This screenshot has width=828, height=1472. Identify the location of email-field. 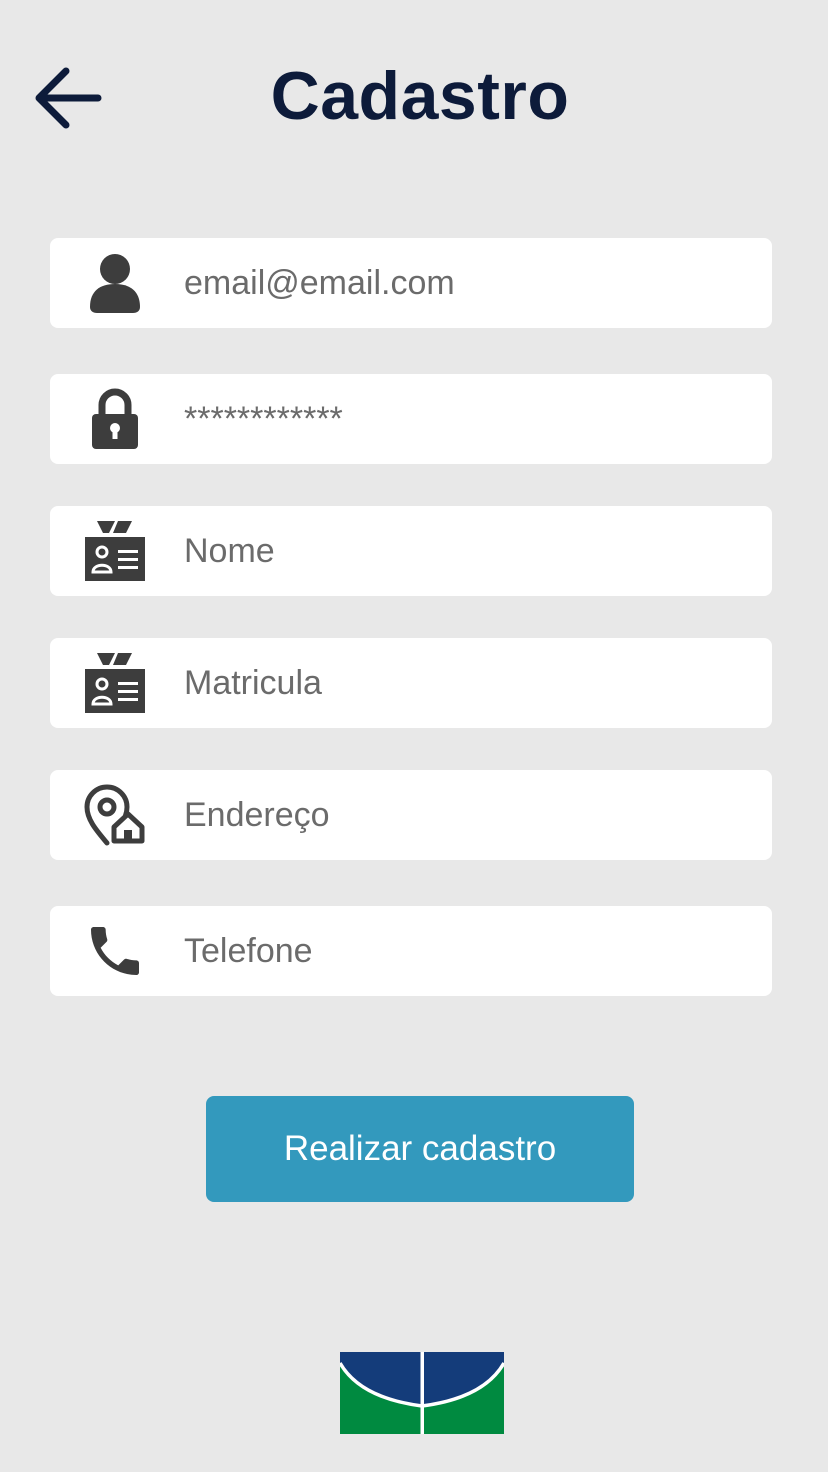
(411, 283).